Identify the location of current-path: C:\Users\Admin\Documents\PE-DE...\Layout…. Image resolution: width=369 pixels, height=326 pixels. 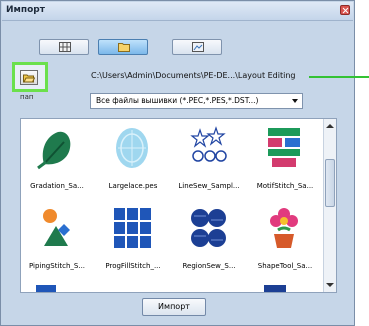
(193, 75).